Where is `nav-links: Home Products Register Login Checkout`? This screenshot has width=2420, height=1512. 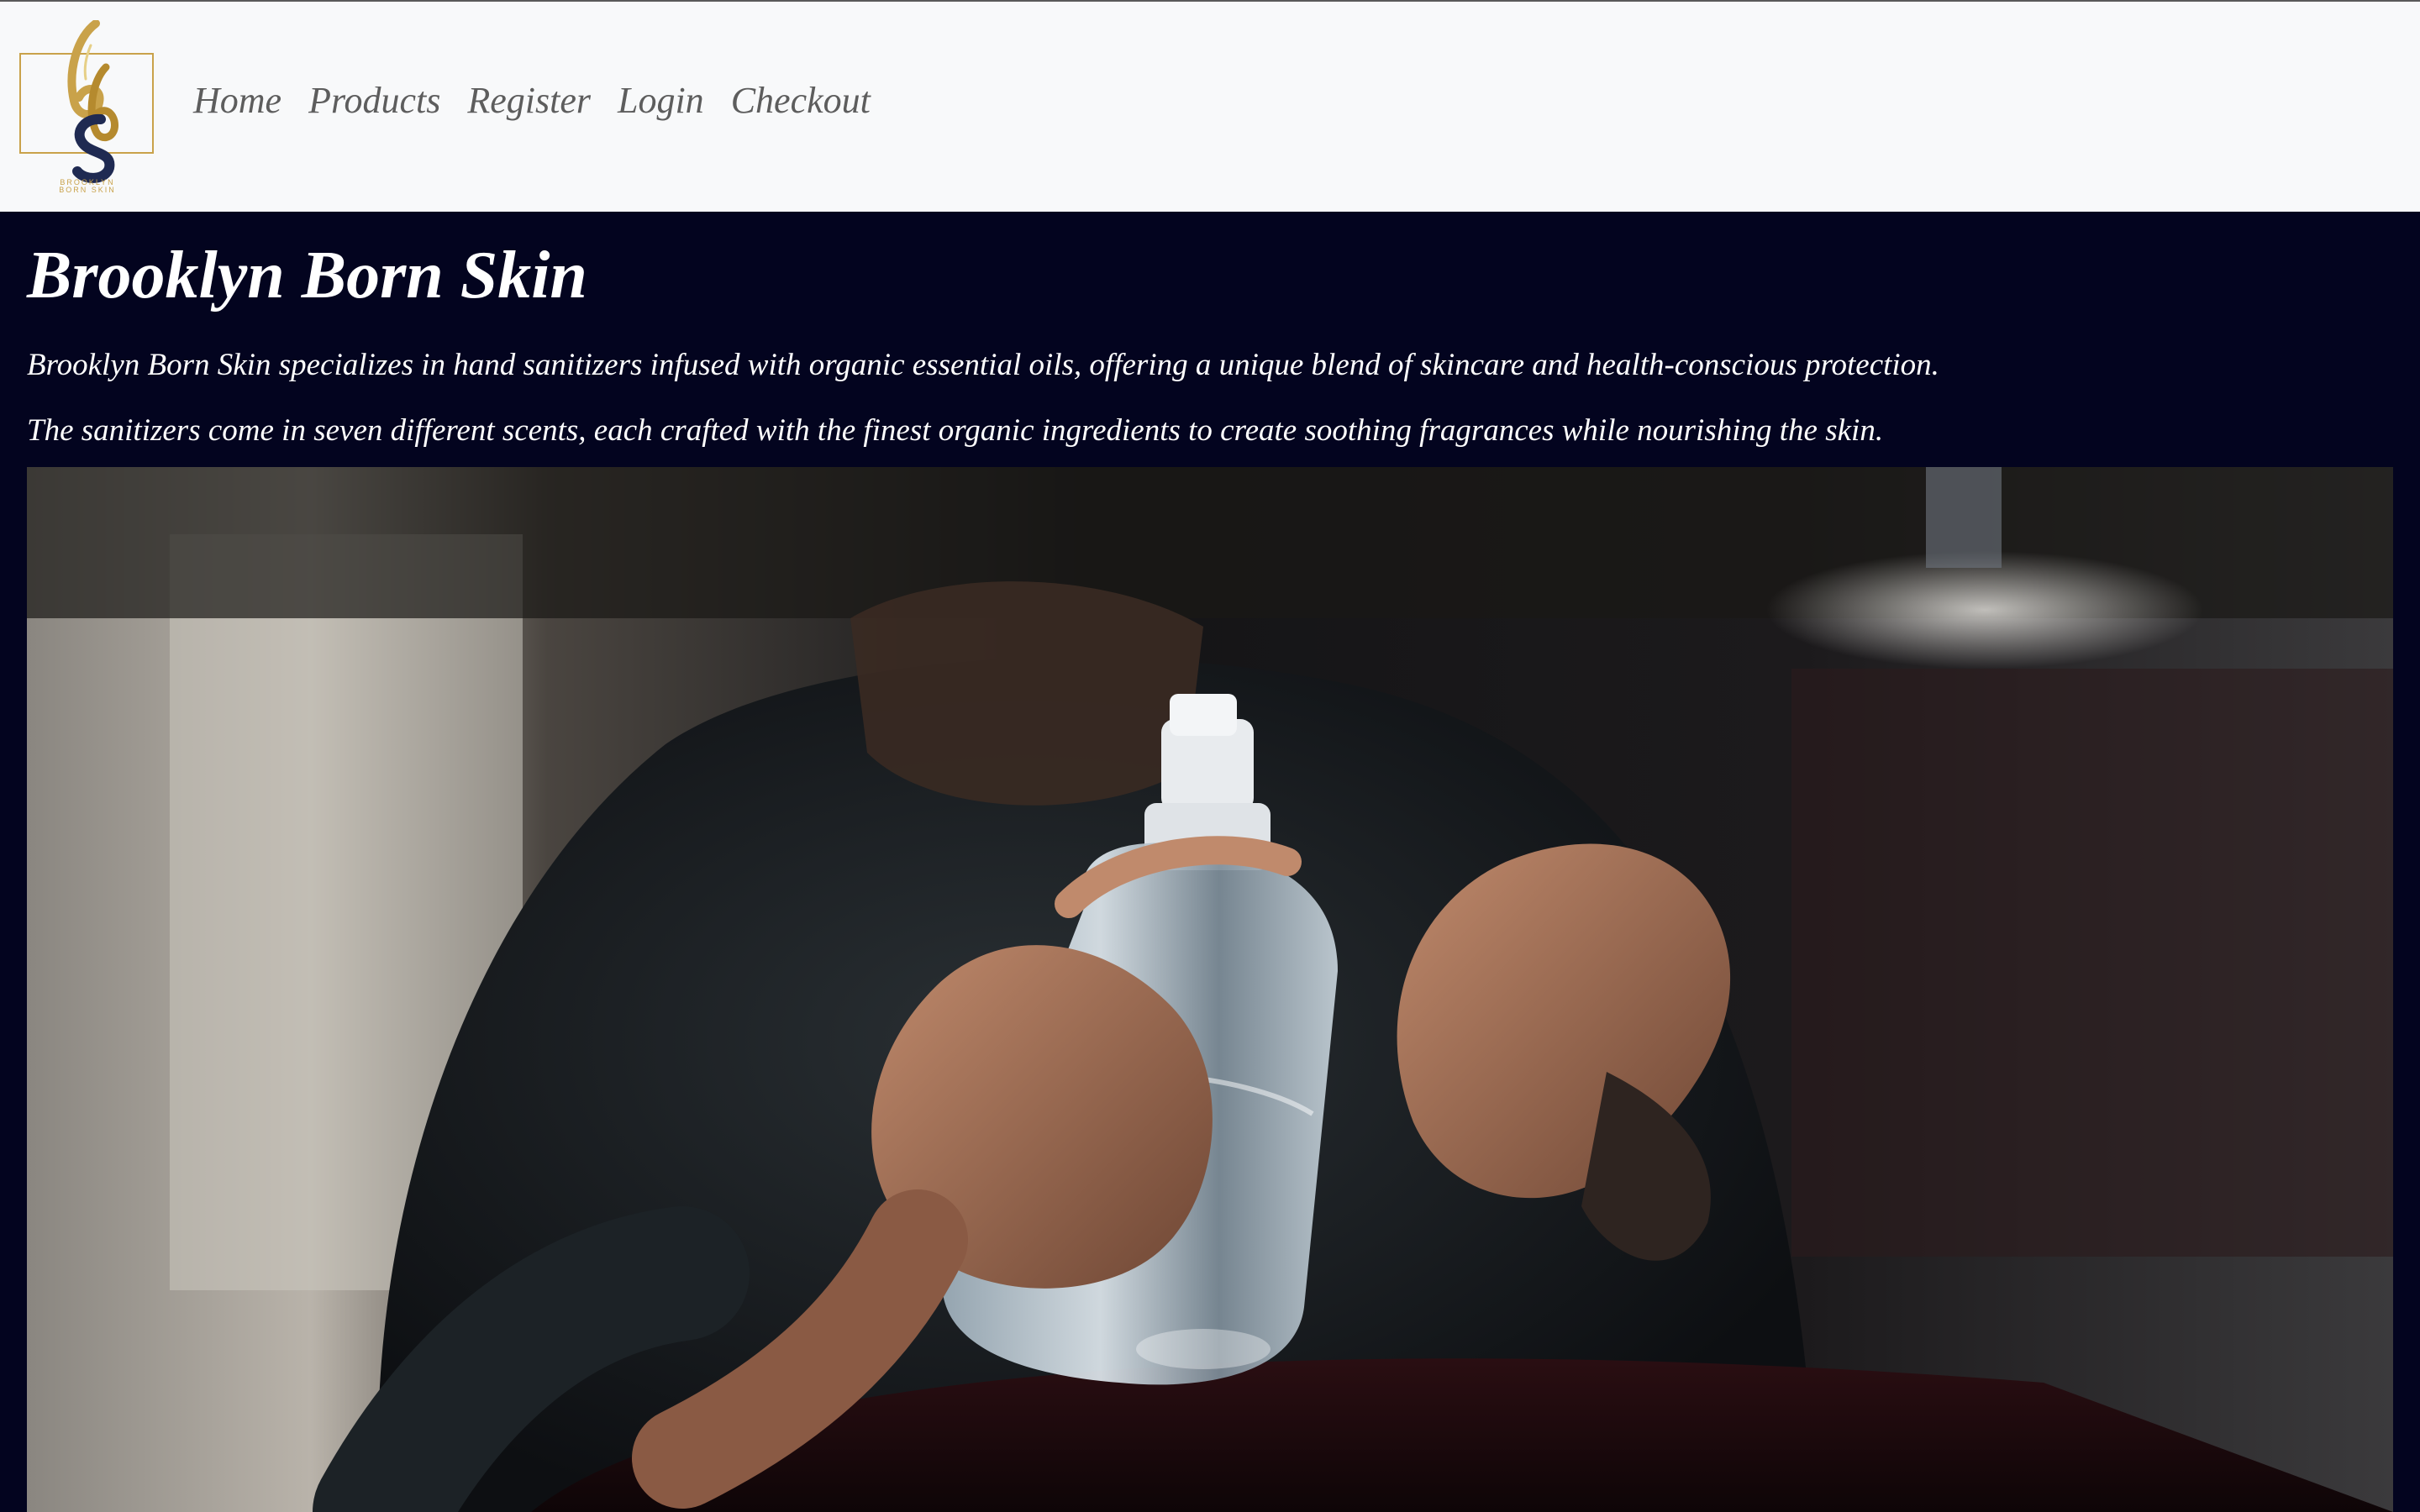
nav-links: Home Products Register Login Checkout is located at coordinates (545, 100).